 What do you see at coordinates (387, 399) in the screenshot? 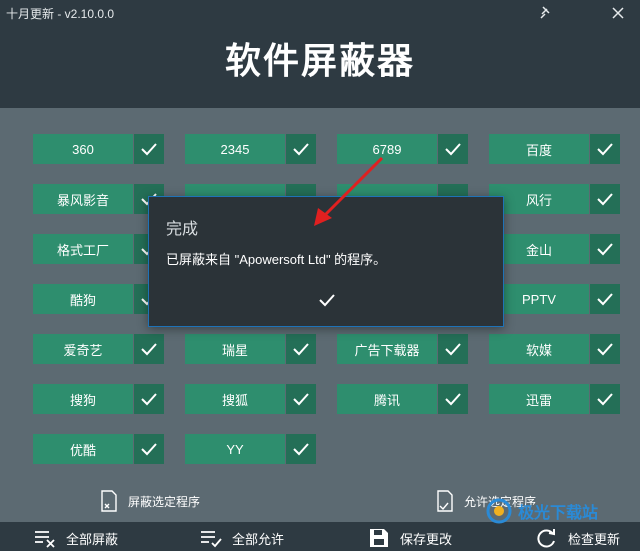
I see `tile-label: 腾讯` at bounding box center [387, 399].